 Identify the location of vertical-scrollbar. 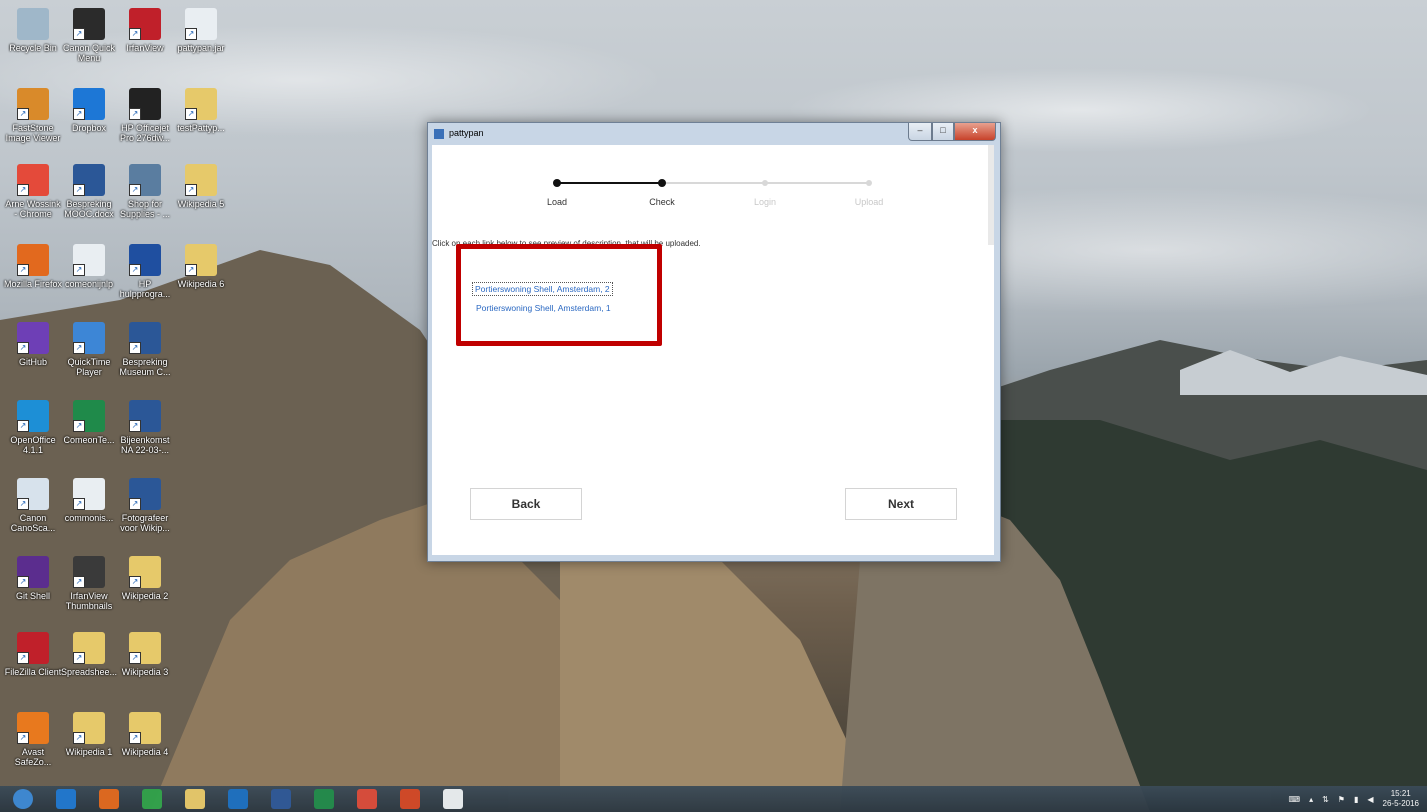
(991, 195).